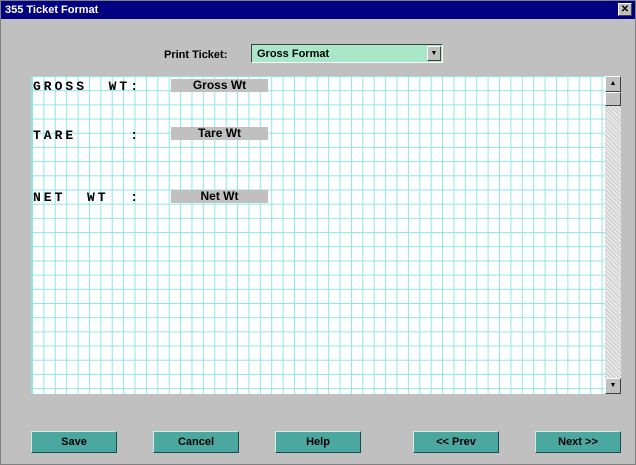  I want to click on cancel-button: Cancel, so click(196, 442).